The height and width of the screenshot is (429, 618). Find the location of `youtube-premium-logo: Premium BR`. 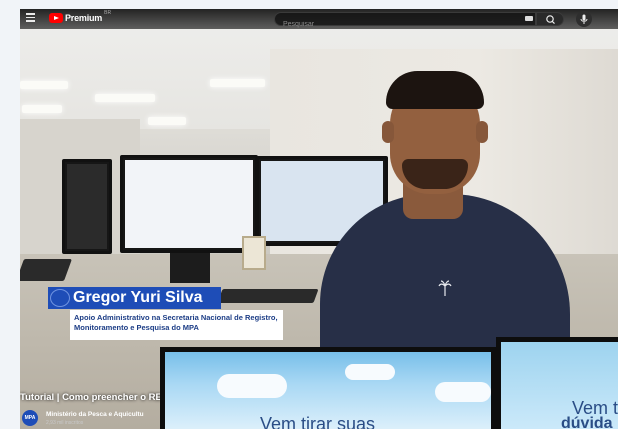

youtube-premium-logo: Premium BR is located at coordinates (80, 16).